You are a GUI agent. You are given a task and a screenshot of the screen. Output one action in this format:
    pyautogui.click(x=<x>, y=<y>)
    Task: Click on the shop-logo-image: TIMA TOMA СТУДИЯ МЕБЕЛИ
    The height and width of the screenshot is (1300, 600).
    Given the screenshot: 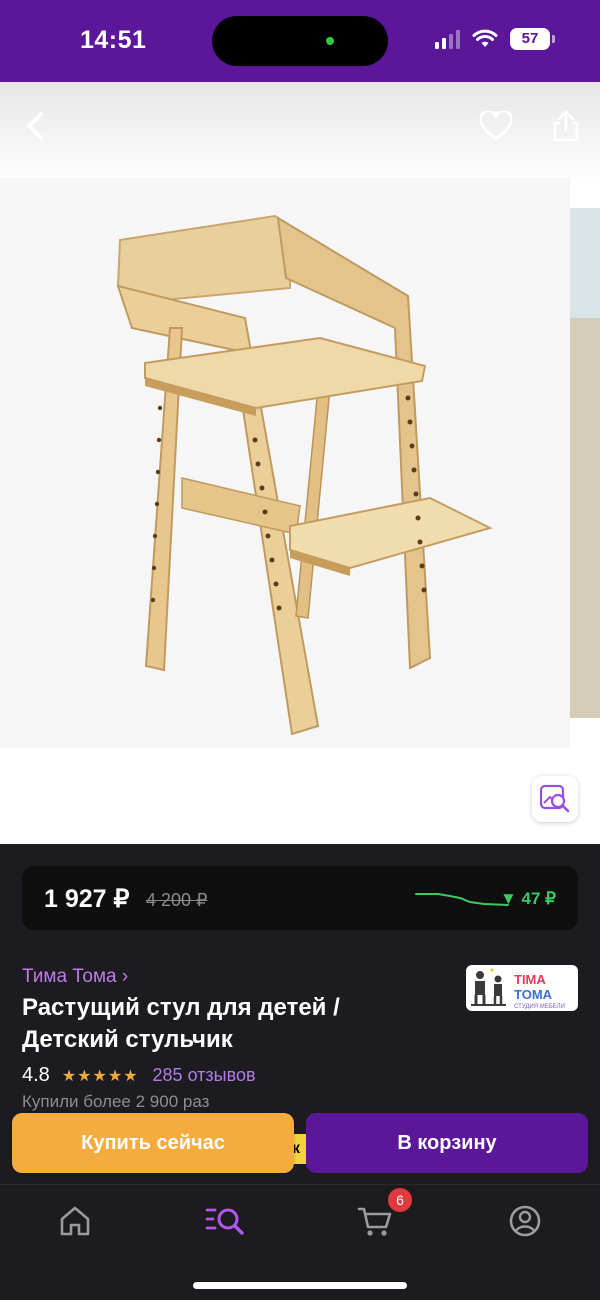 What is the action you would take?
    pyautogui.click(x=518, y=989)
    